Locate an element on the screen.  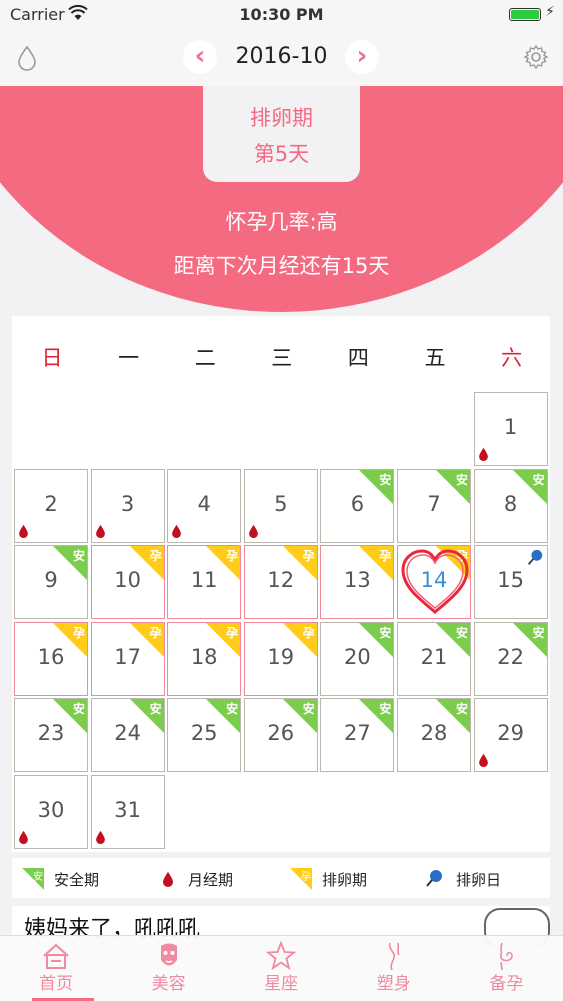
calendar-day: 安 27 is located at coordinates (357, 735).